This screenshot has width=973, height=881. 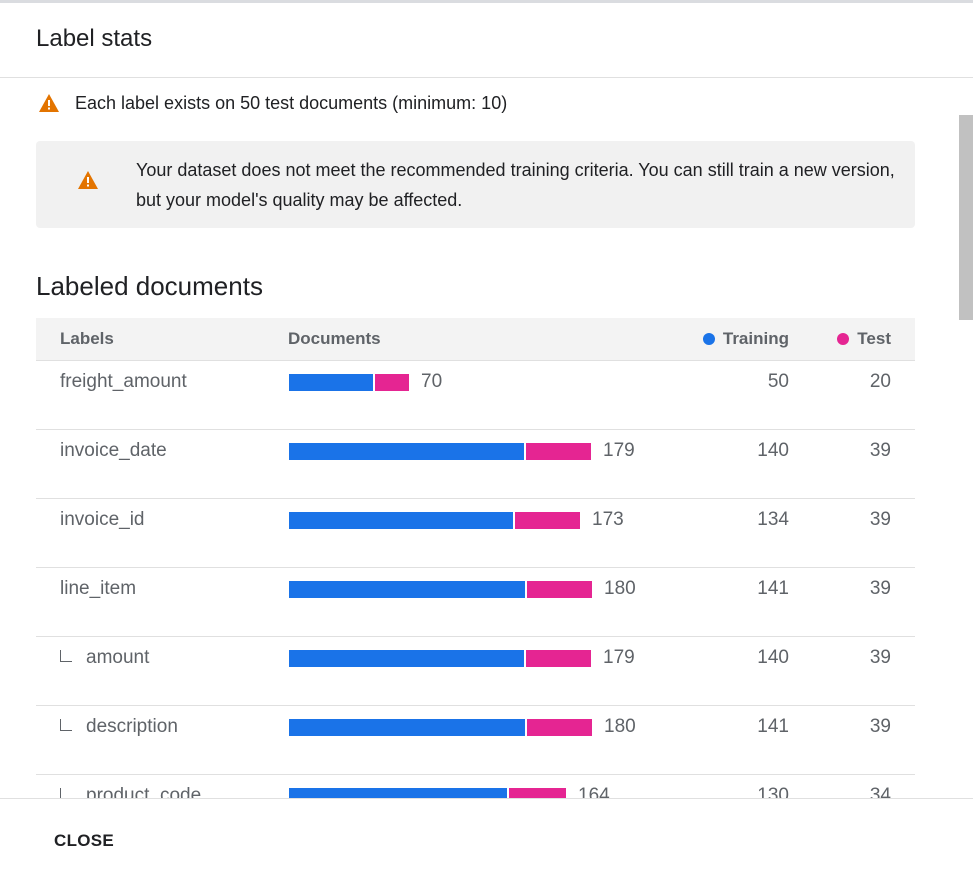 I want to click on test-dot-icon, so click(x=843, y=339).